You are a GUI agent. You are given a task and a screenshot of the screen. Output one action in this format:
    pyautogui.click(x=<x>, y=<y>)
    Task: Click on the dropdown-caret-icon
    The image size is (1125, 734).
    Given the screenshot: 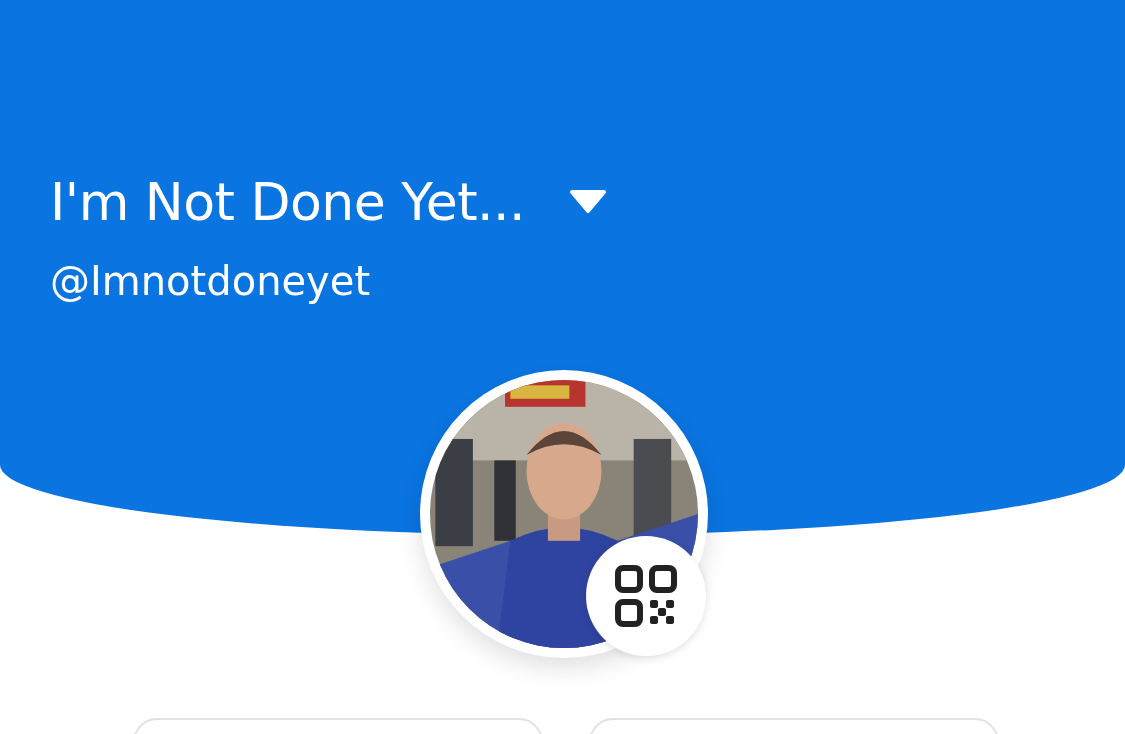 What is the action you would take?
    pyautogui.click(x=588, y=202)
    